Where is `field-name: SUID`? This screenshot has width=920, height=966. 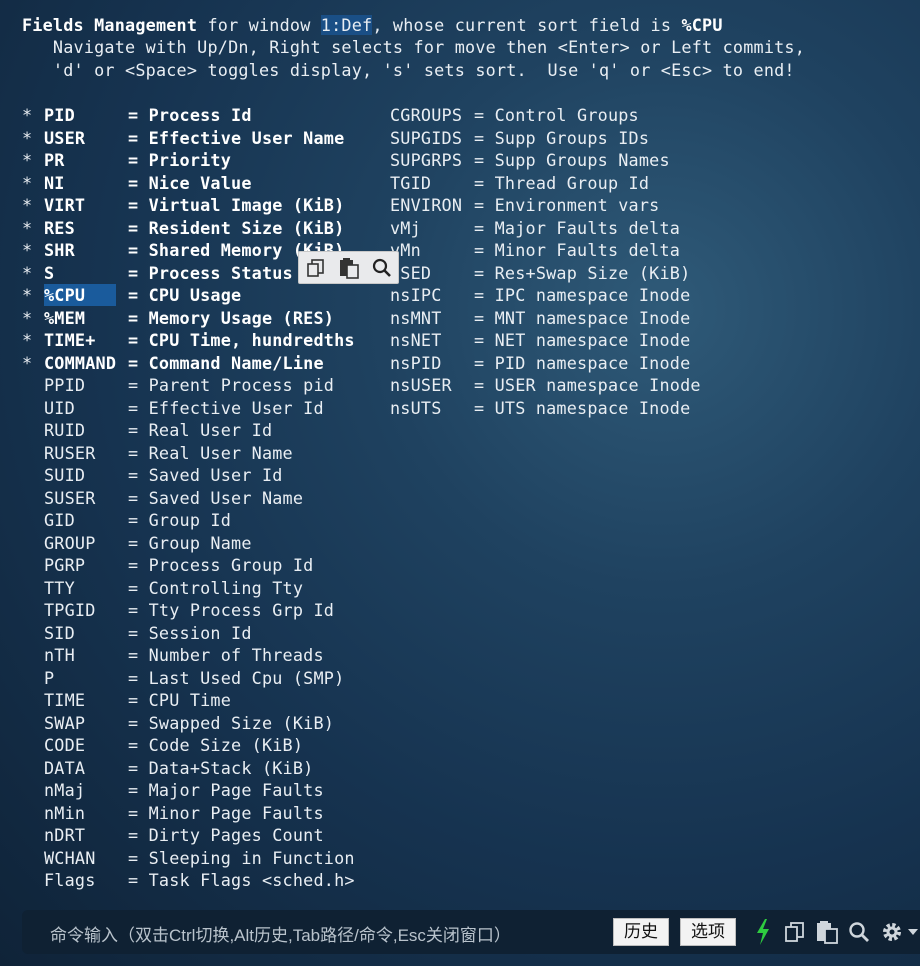 field-name: SUID is located at coordinates (86, 475).